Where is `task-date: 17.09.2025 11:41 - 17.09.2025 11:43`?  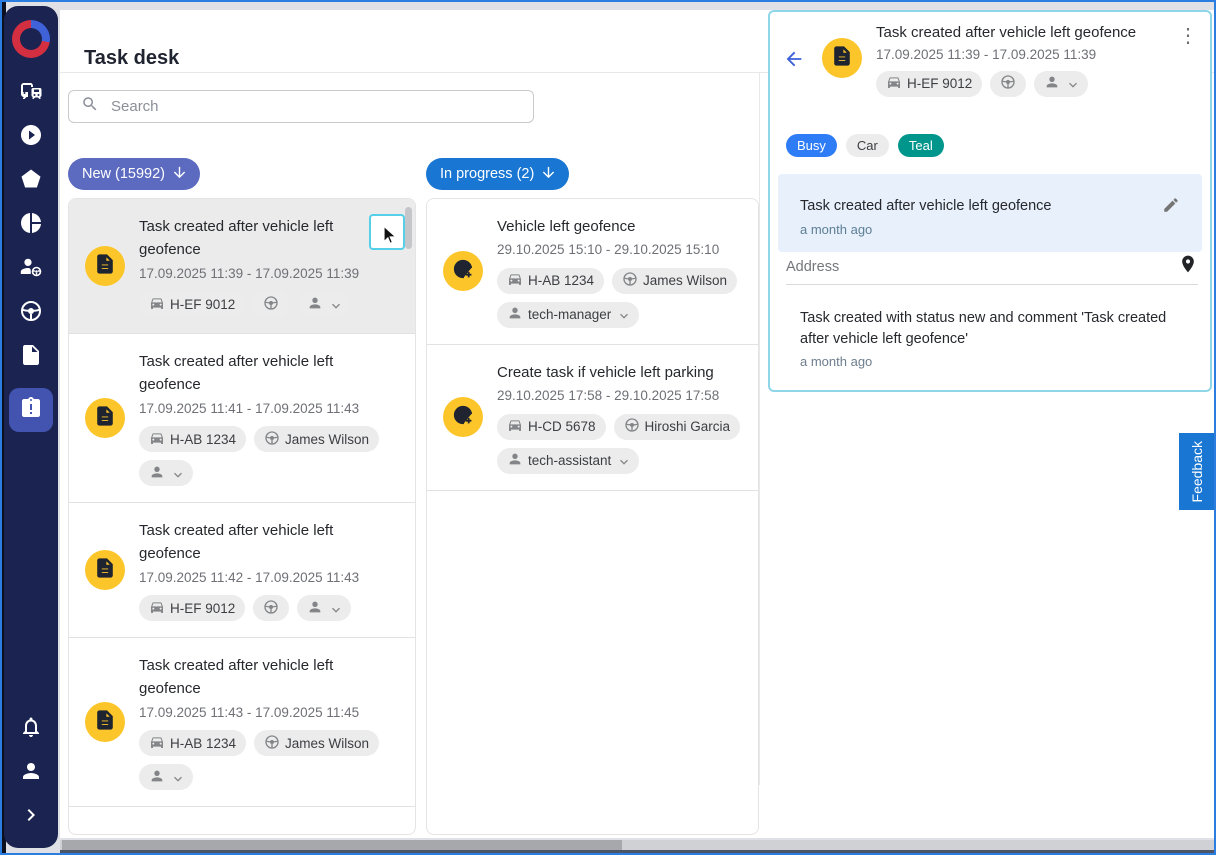 task-date: 17.09.2025 11:41 - 17.09.2025 11:43 is located at coordinates (249, 408).